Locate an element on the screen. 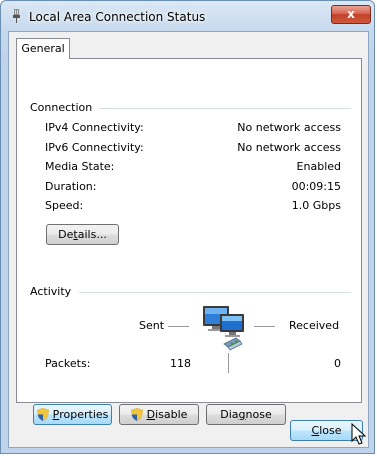  speed-label: Speed: is located at coordinates (64, 205).